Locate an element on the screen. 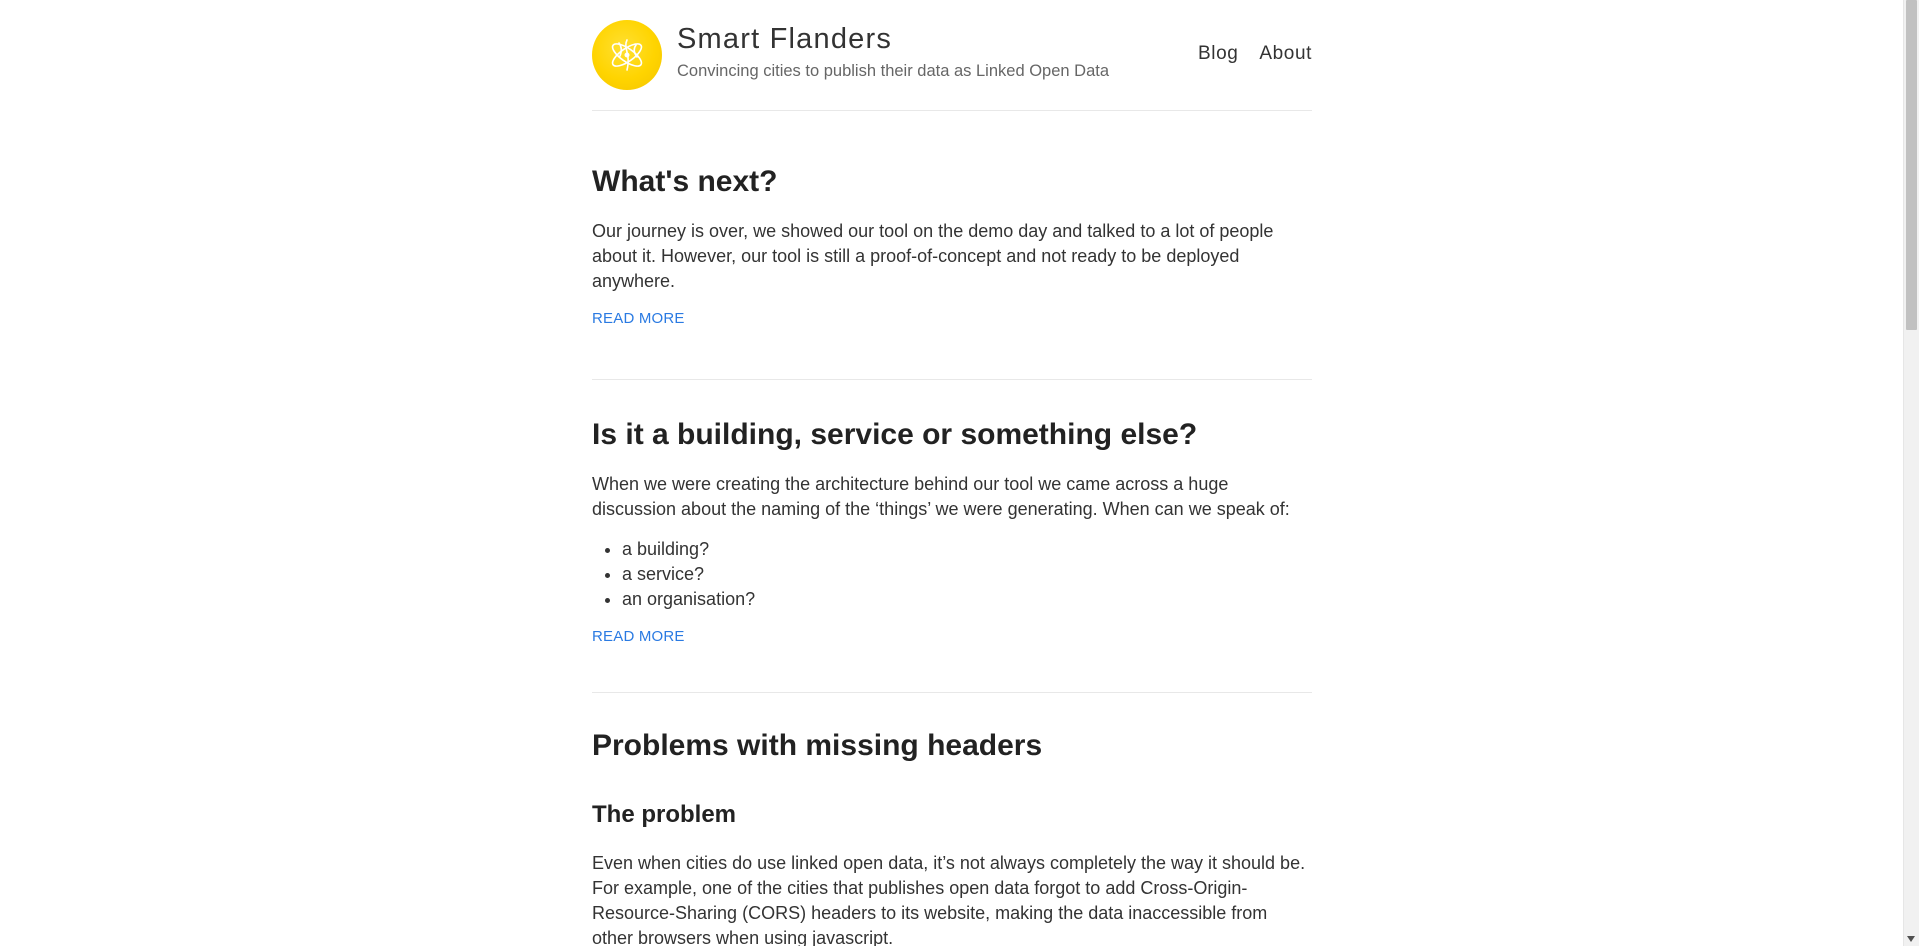  site-nav: Blog About is located at coordinates (1247, 54).